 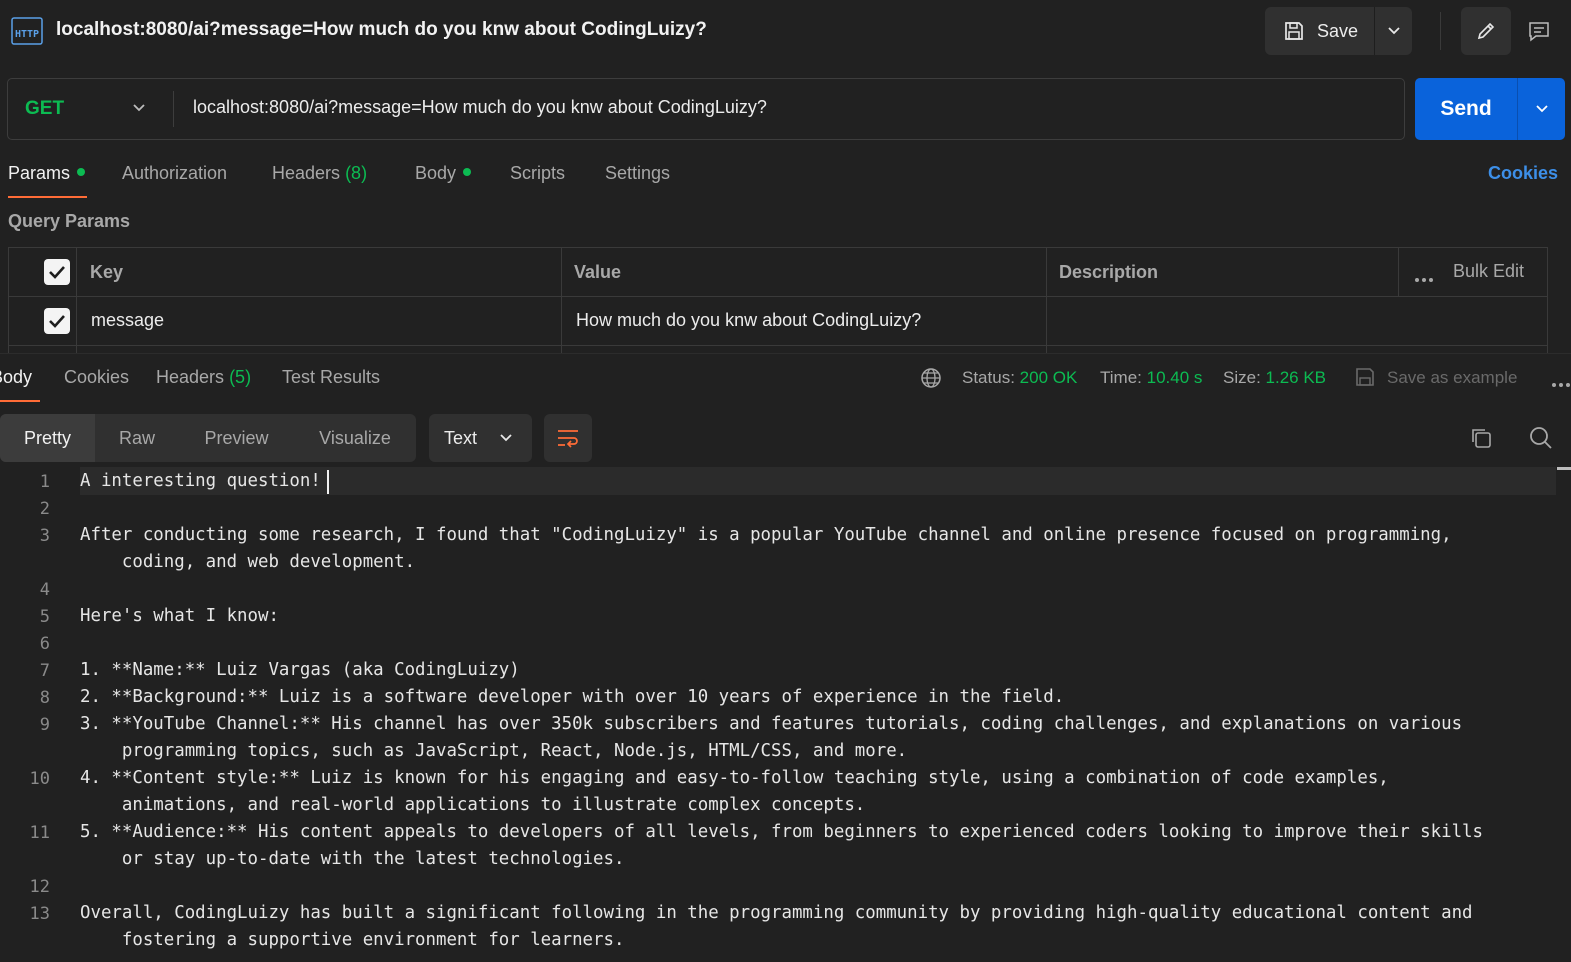 I want to click on send-options-button, so click(x=1541, y=109).